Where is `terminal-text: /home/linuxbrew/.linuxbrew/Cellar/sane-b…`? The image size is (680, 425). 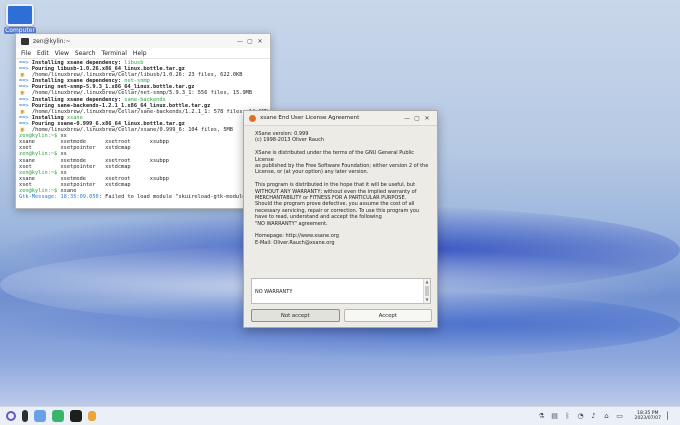 terminal-text: /home/linuxbrew/.linuxbrew/Cellar/sane-b… is located at coordinates (149, 111).